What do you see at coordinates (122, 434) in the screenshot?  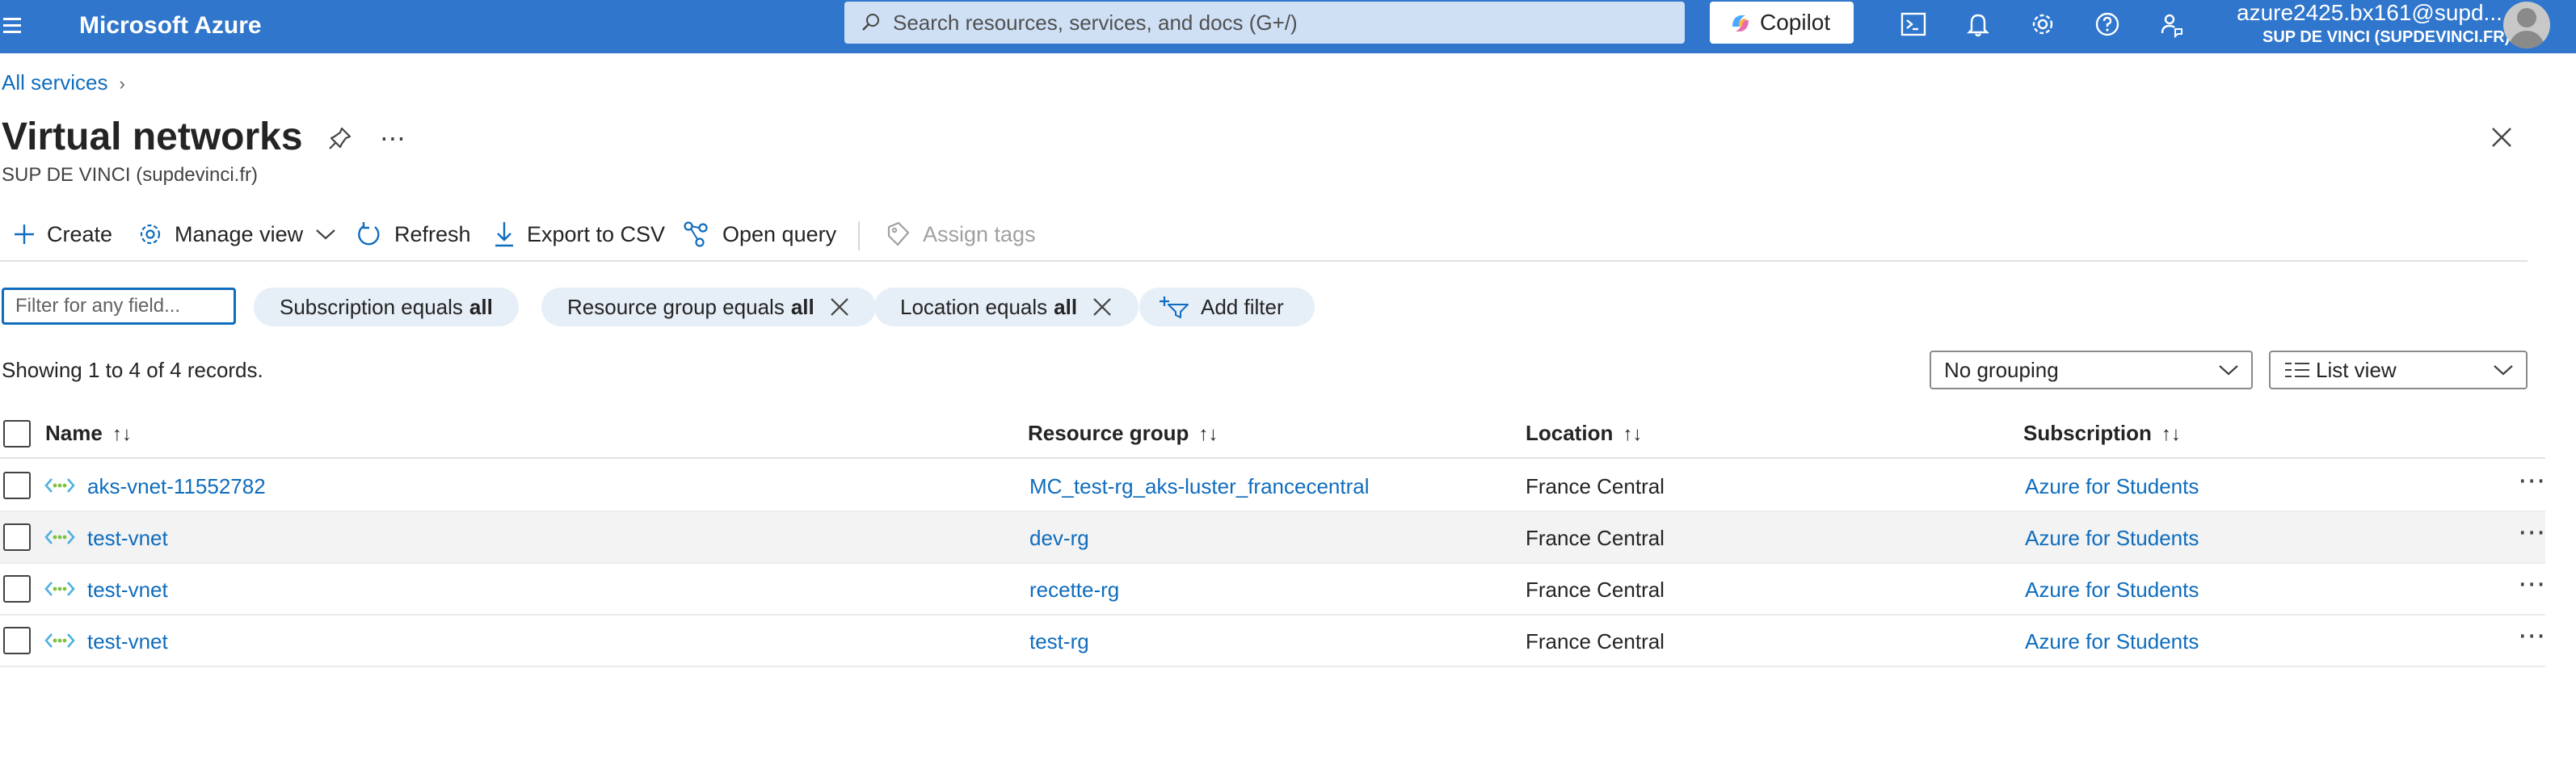 I see `sort-asc-icon: ↑↓` at bounding box center [122, 434].